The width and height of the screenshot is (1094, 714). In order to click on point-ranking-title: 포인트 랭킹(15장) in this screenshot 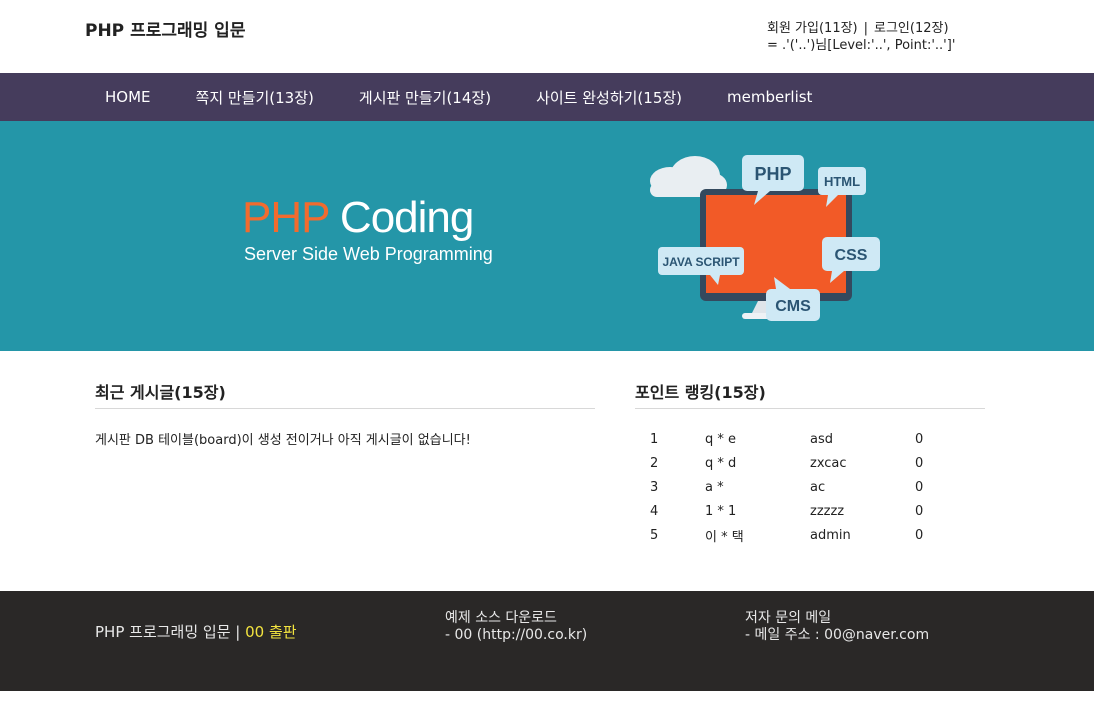, I will do `click(810, 394)`.